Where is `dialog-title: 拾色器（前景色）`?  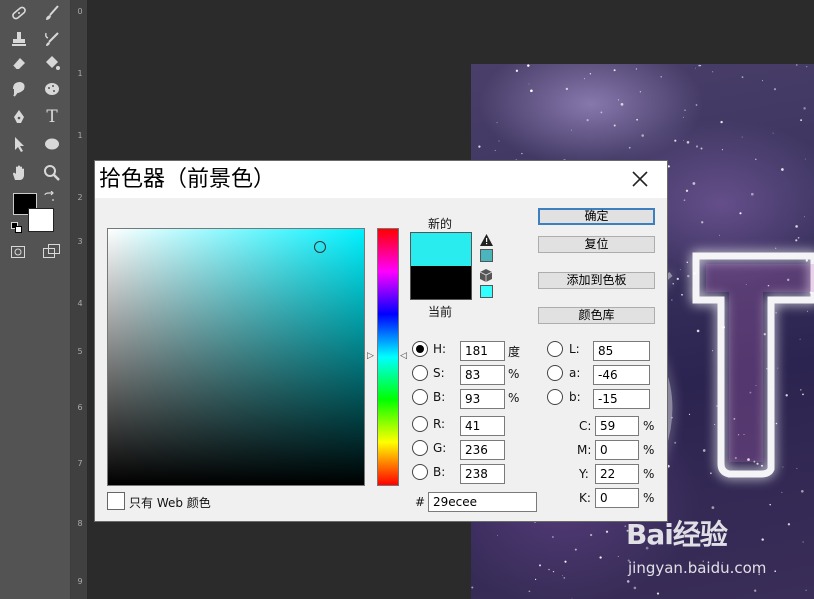
dialog-title: 拾色器（前景色） is located at coordinates (187, 179).